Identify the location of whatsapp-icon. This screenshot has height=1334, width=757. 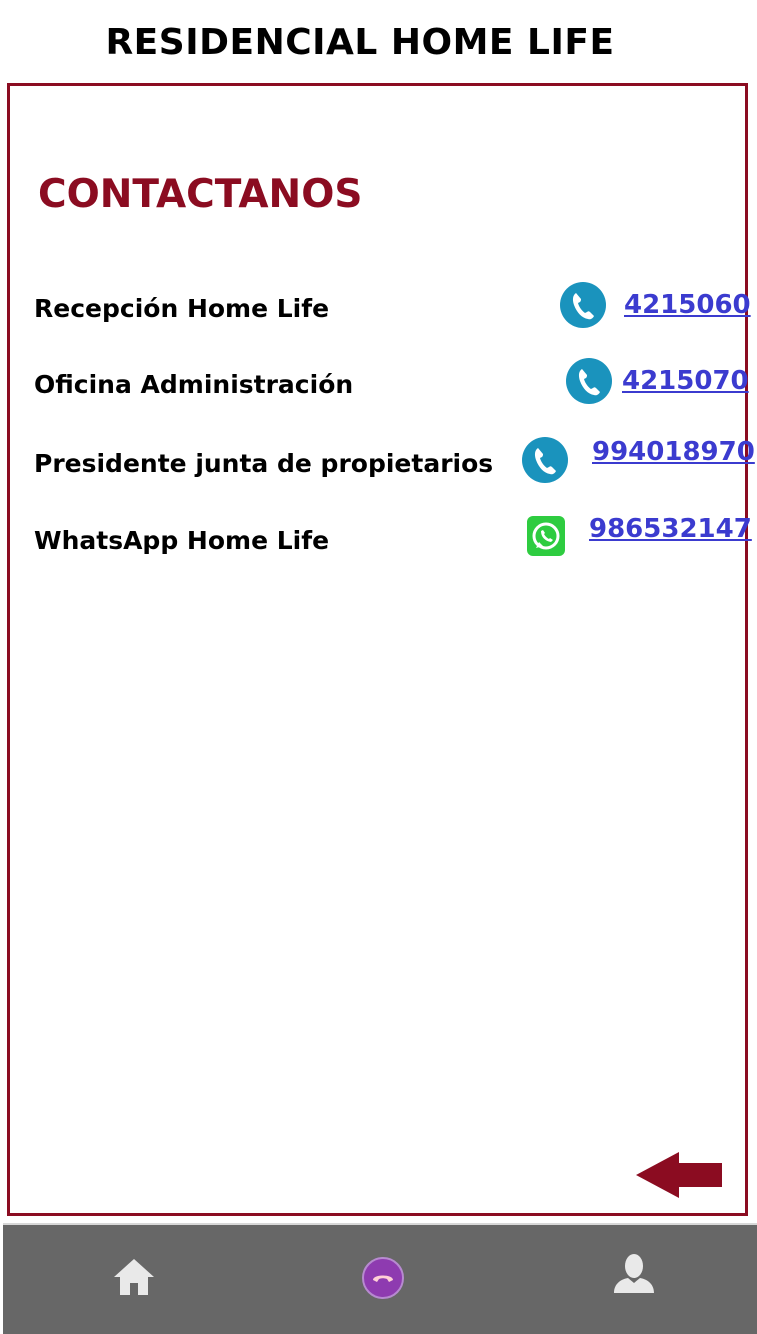
(550, 539).